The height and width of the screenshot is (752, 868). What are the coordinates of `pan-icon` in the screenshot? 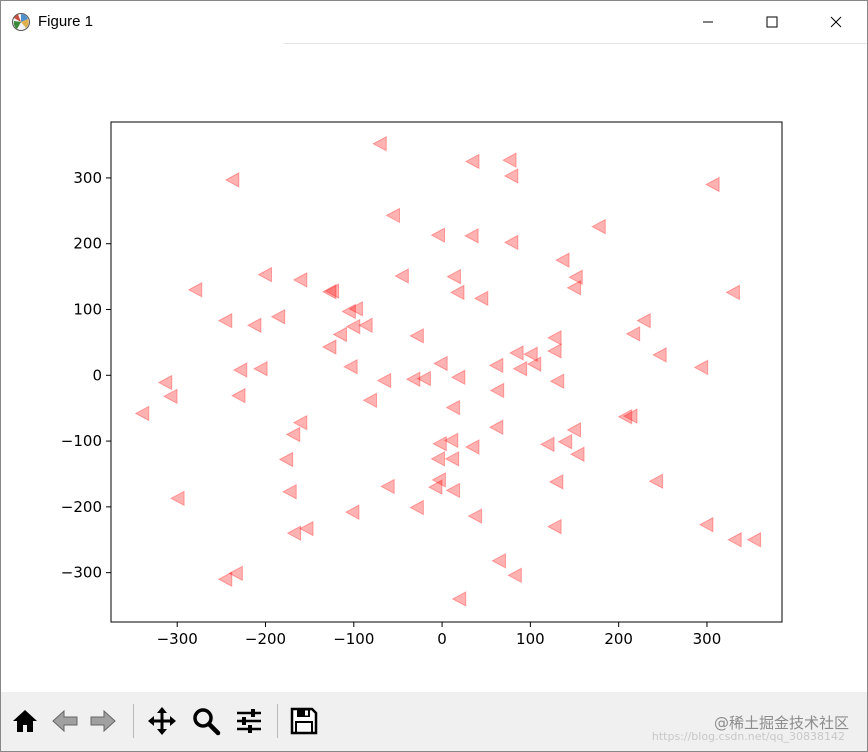 It's located at (162, 721).